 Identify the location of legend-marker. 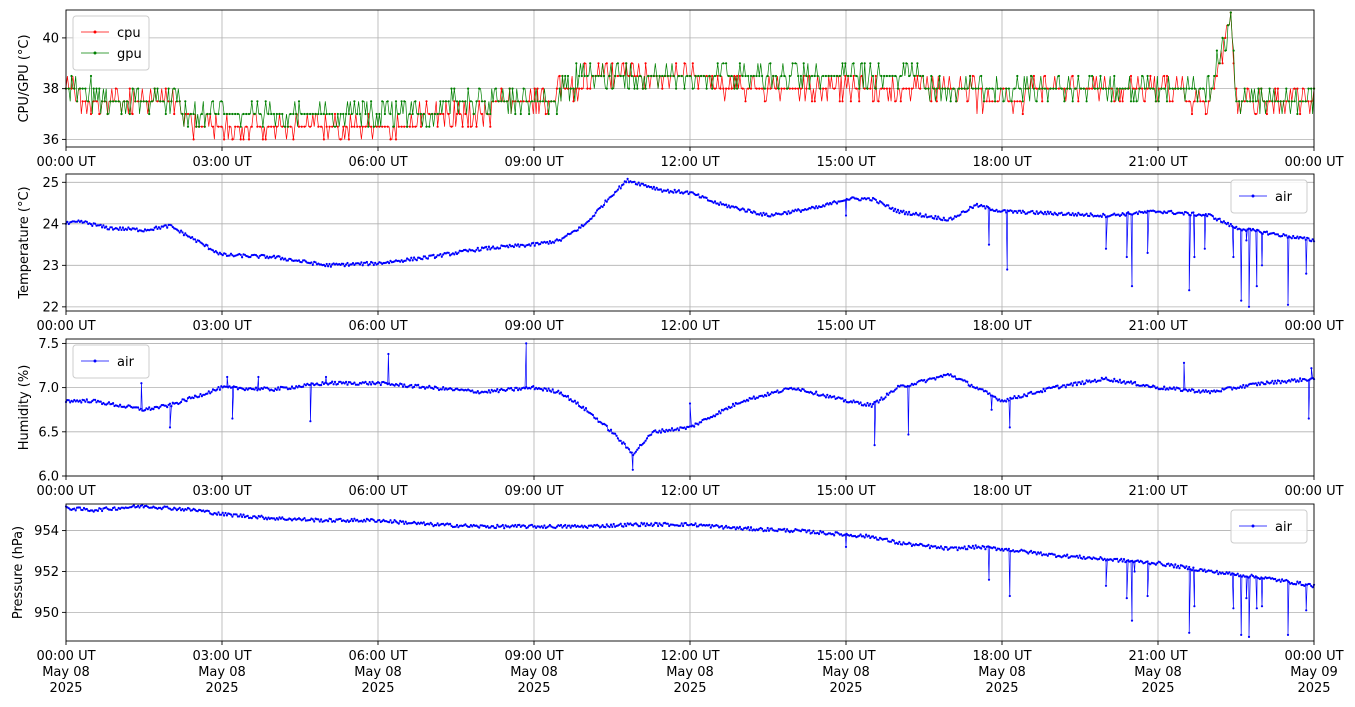
(95, 361).